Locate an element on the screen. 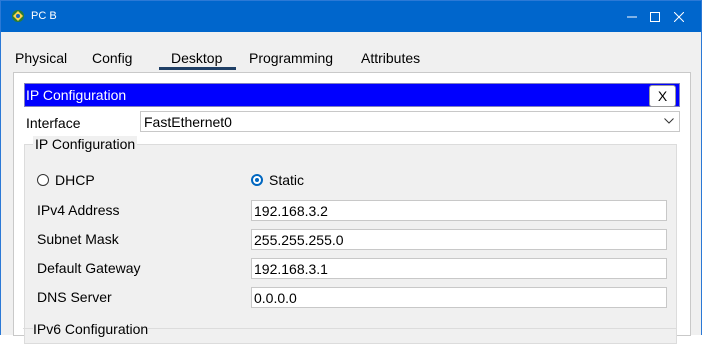 This screenshot has width=704, height=344. radio-unchecked-icon is located at coordinates (43, 180).